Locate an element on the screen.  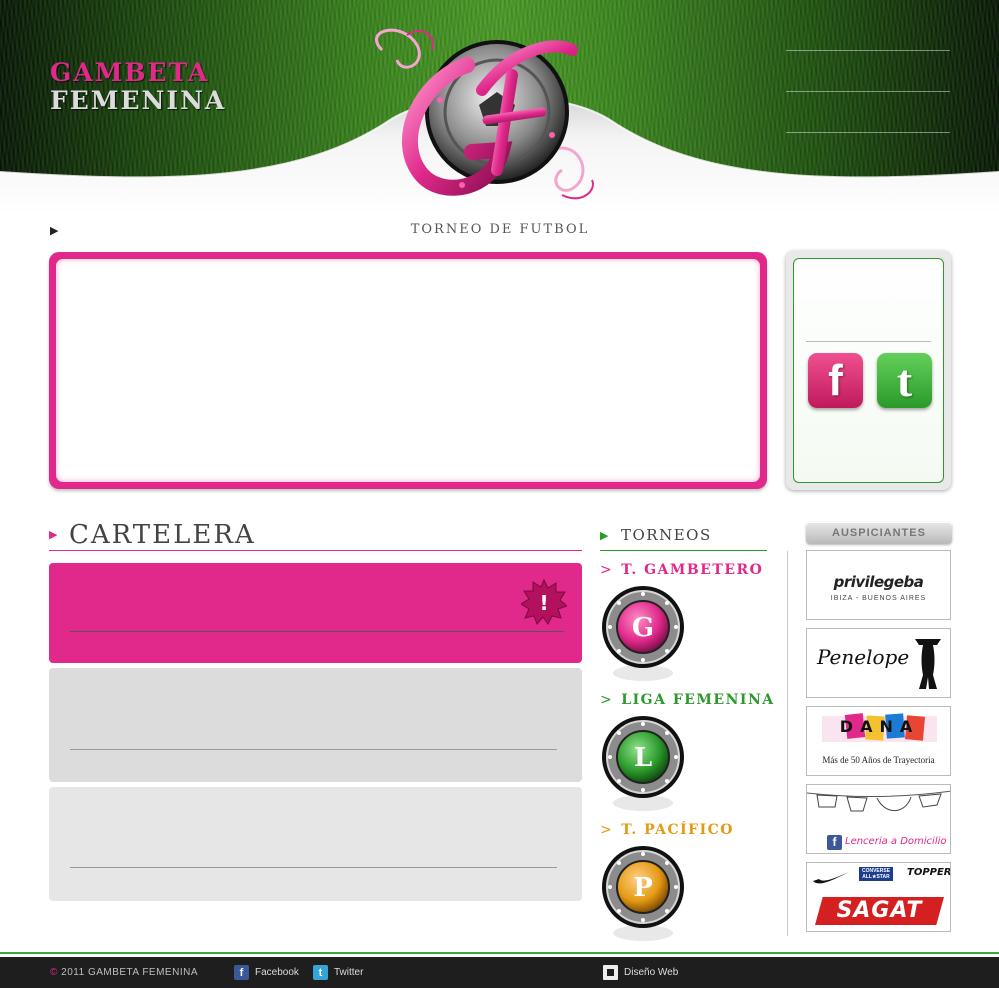
torneo-link-gambetero: > T. GAMBETERO is located at coordinates (681, 570).